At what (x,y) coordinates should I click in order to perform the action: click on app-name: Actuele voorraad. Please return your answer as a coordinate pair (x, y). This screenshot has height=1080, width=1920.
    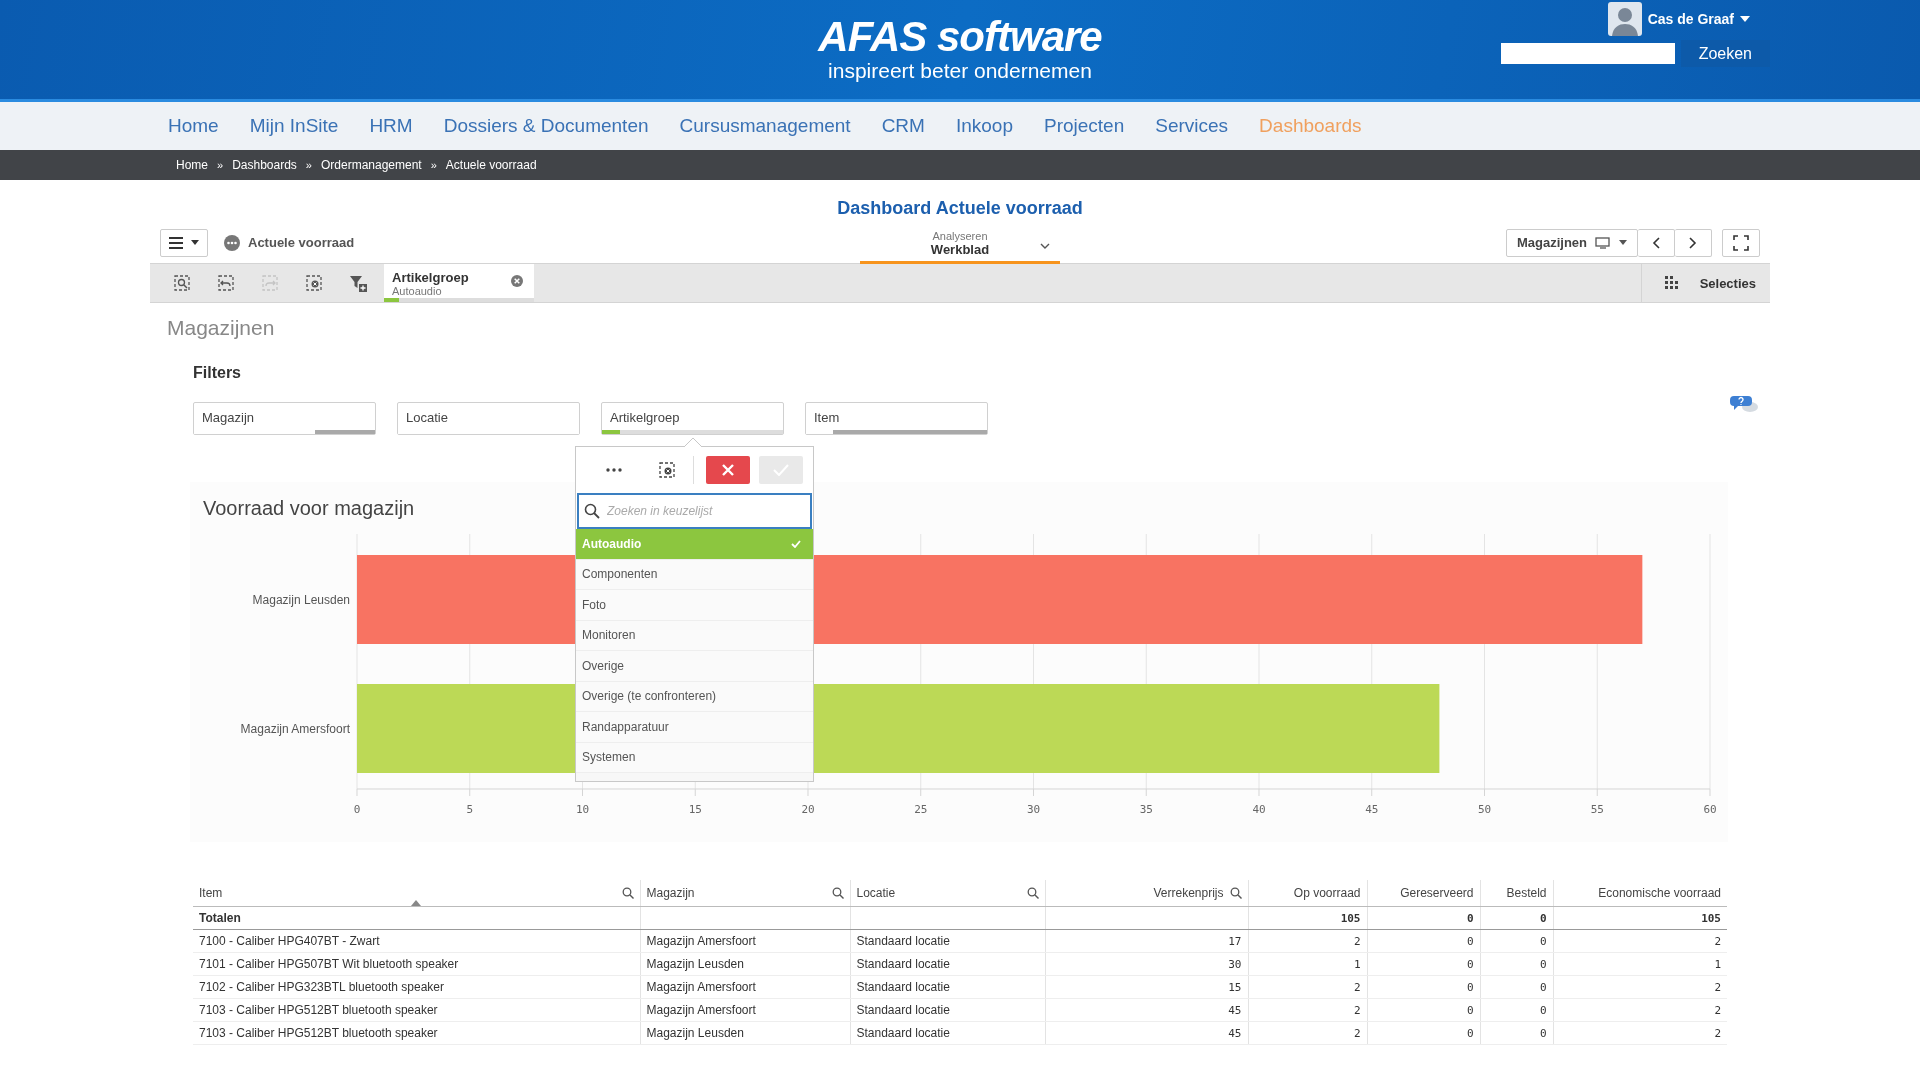
    Looking at the image, I should click on (301, 242).